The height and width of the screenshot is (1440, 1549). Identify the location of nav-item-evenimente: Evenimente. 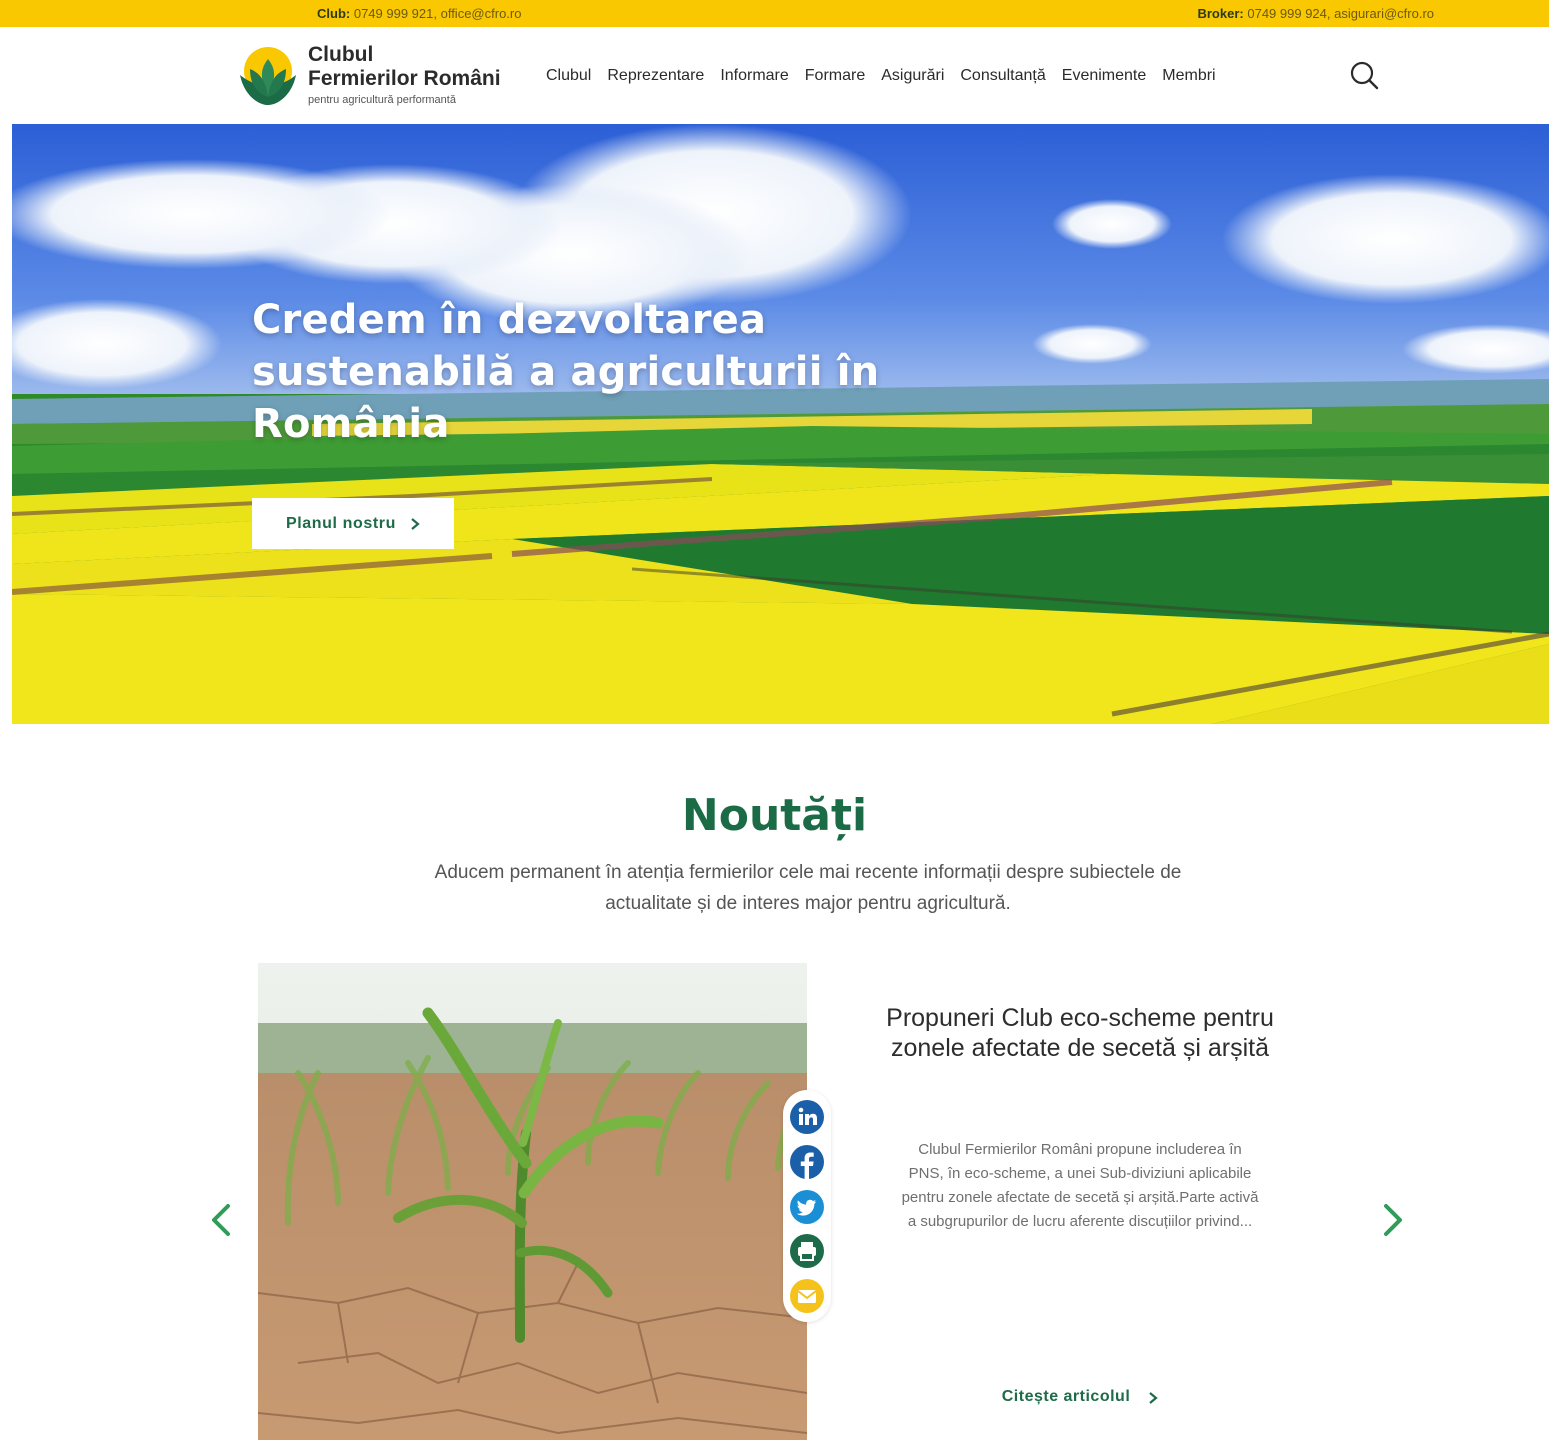
(1104, 76).